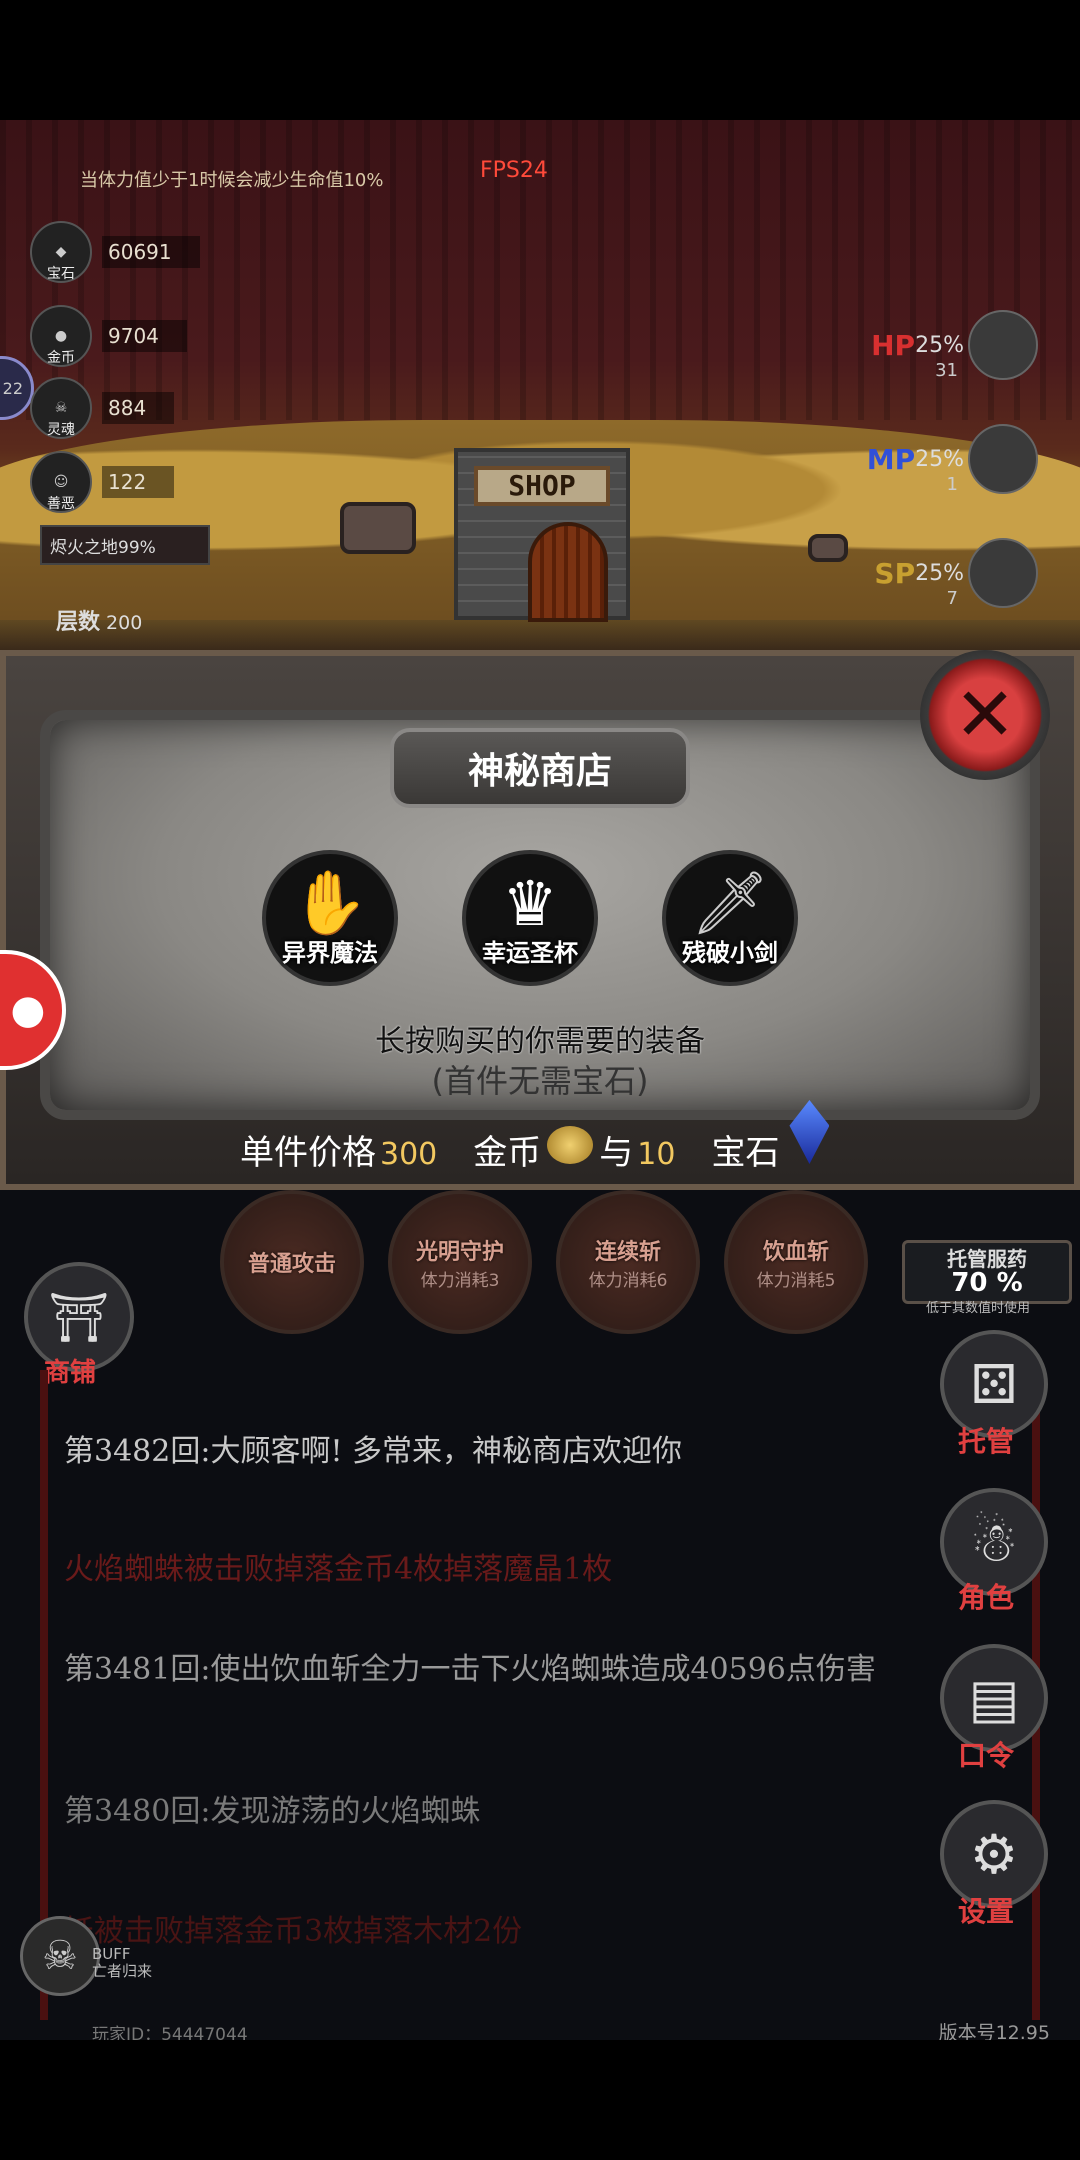  What do you see at coordinates (293, 1931) in the screenshot?
I see `log-entry: 妖被击败掉落金币3枚掉落木材2份` at bounding box center [293, 1931].